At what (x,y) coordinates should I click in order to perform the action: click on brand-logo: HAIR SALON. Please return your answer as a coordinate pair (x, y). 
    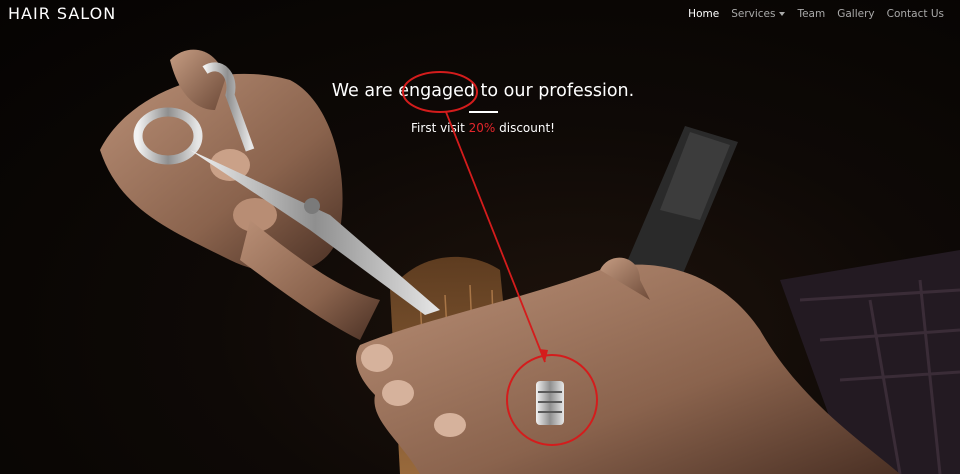
    Looking at the image, I should click on (62, 13).